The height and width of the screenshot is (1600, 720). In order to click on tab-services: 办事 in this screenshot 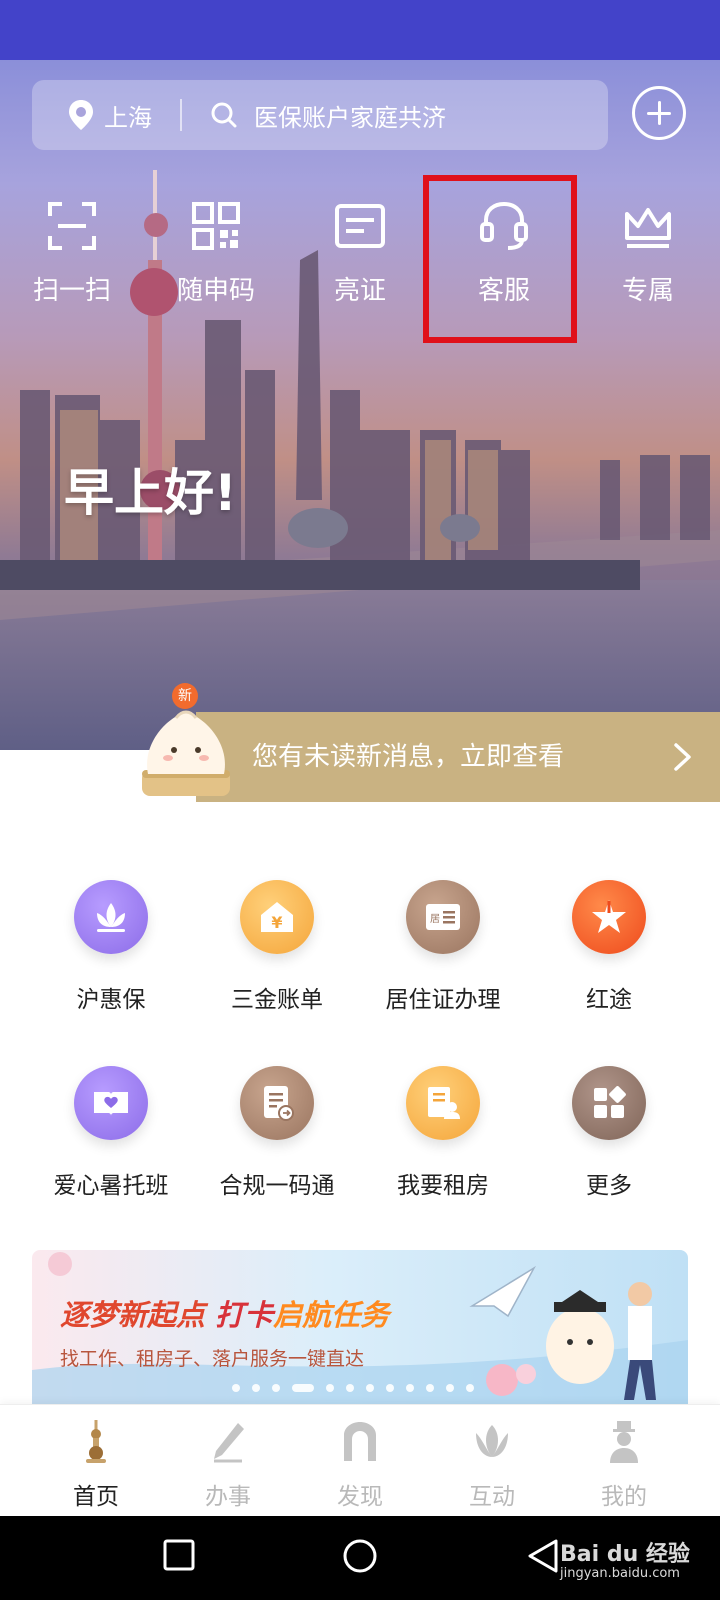, I will do `click(228, 1465)`.